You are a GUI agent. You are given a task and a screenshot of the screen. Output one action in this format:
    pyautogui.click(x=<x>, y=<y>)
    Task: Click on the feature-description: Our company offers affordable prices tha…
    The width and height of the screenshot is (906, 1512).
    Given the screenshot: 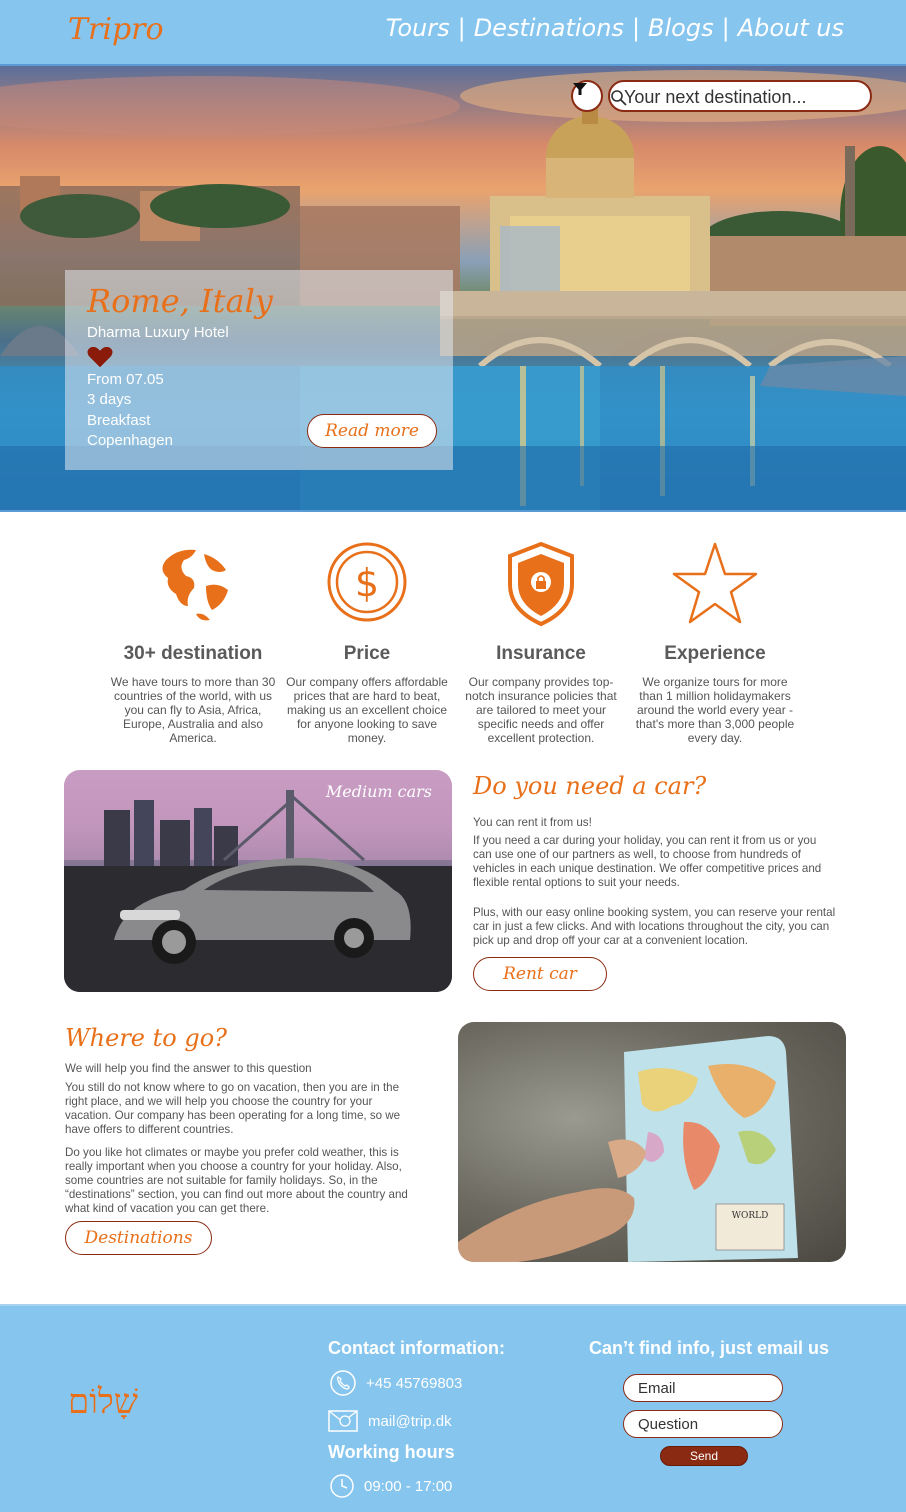 What is the action you would take?
    pyautogui.click(x=367, y=710)
    